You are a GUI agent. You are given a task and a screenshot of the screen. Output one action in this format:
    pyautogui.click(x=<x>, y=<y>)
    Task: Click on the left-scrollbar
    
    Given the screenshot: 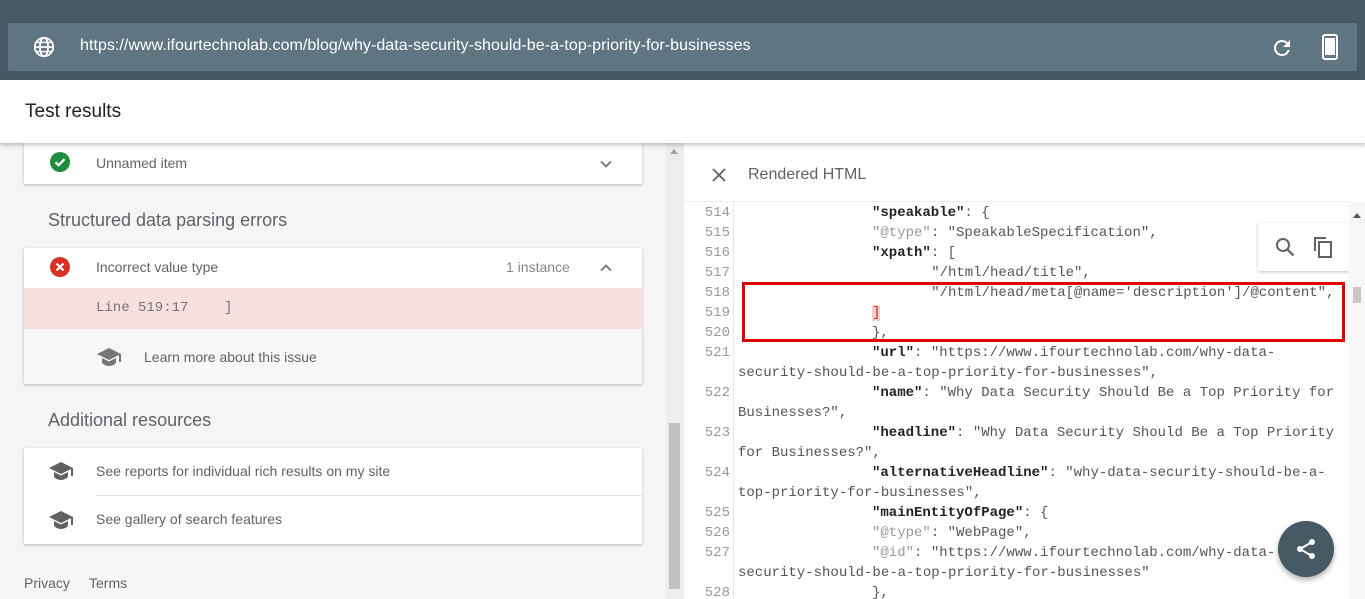 What is the action you would take?
    pyautogui.click(x=675, y=371)
    